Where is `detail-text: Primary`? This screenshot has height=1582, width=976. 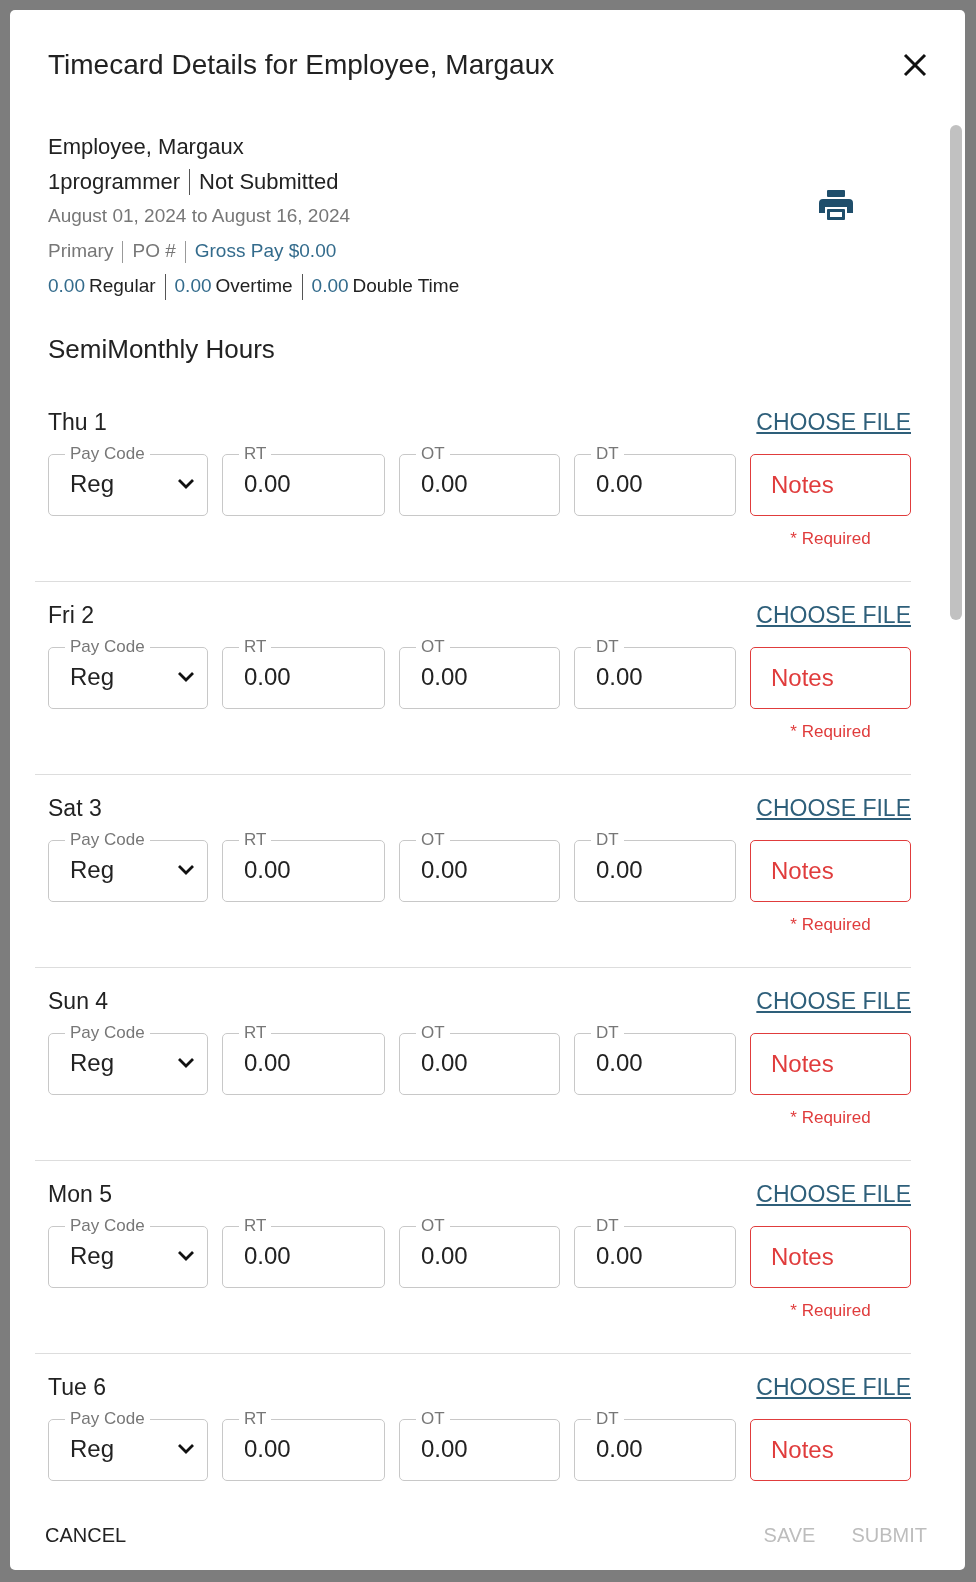 detail-text: Primary is located at coordinates (81, 251).